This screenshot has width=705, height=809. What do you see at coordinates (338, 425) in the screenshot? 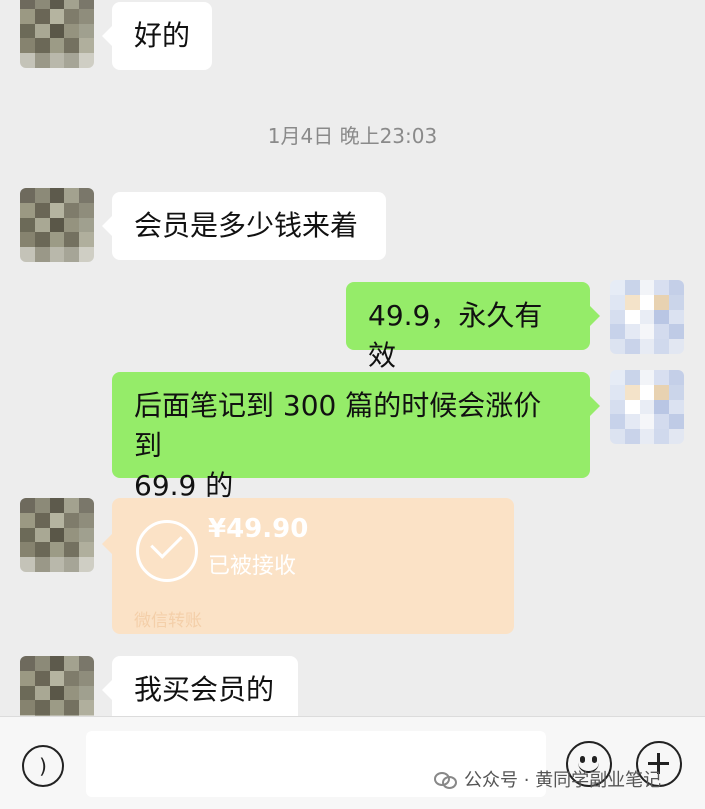
I see `message-text-line: 后面笔记到 300 篇的时候会涨价到` at bounding box center [338, 425].